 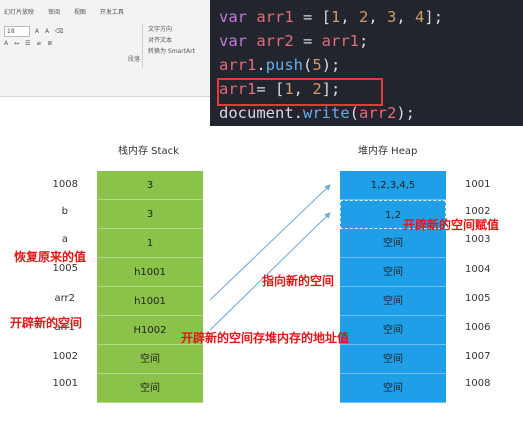 What do you see at coordinates (50, 257) in the screenshot?
I see `annotation-restore: 恢复原来的值` at bounding box center [50, 257].